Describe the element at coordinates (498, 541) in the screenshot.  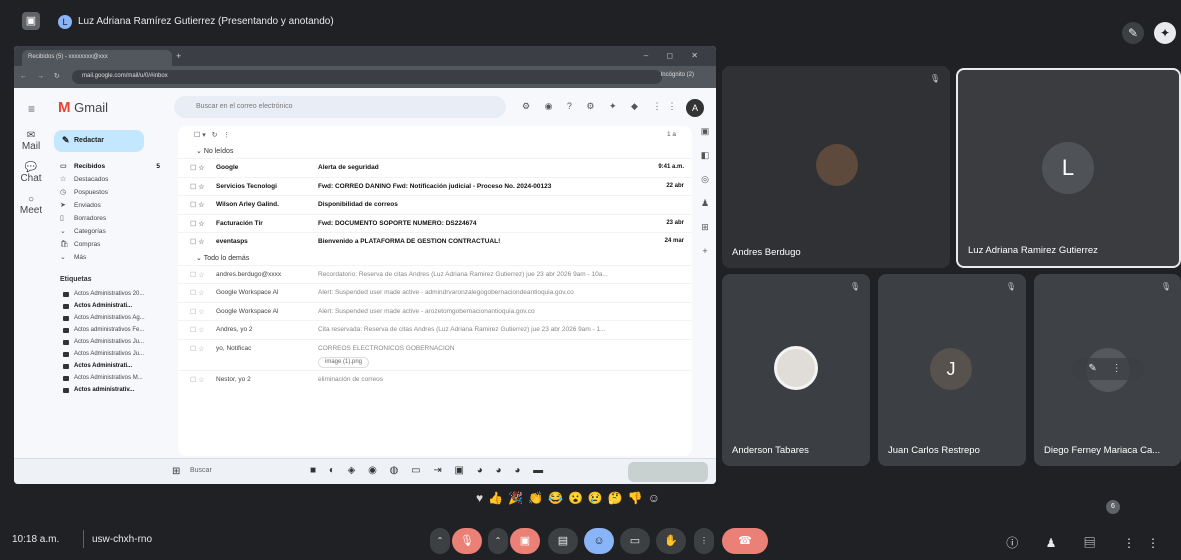
I see `camera-options-icon: ⌃` at that location.